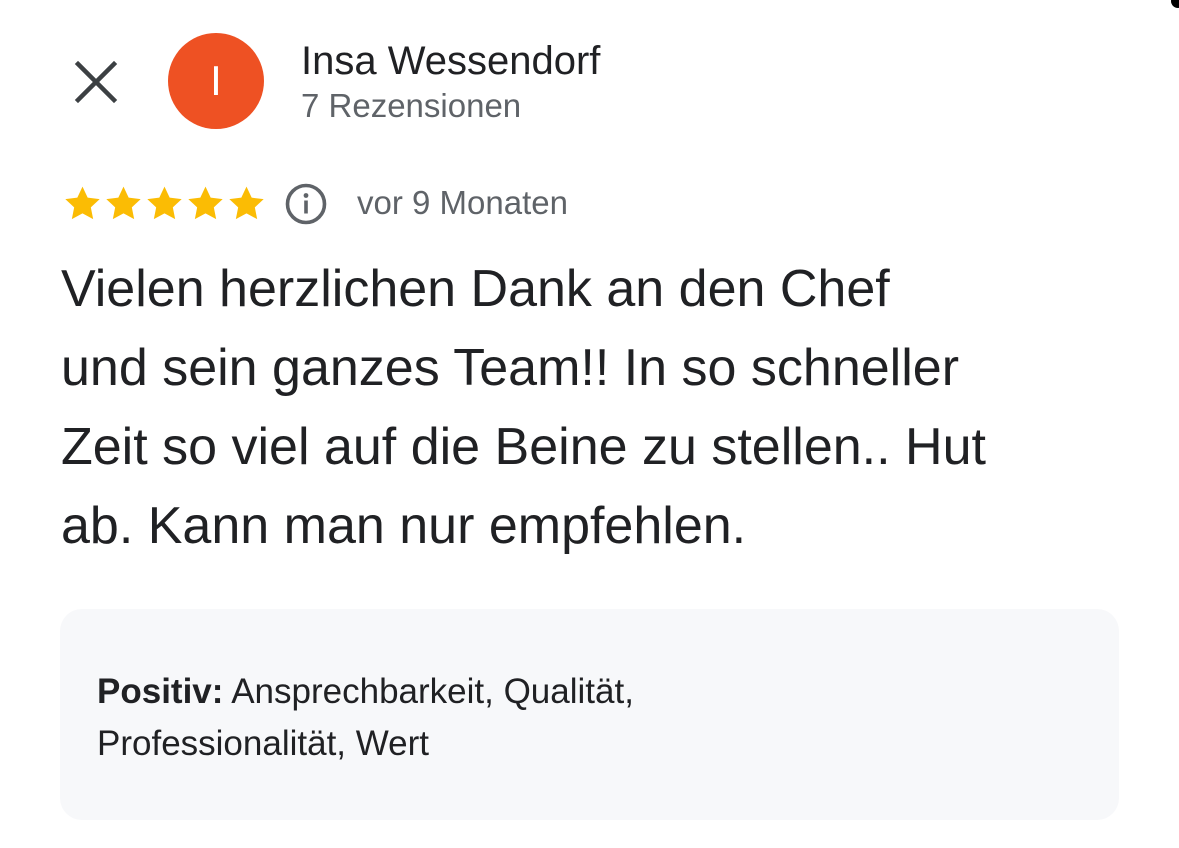 The width and height of the screenshot is (1179, 848). I want to click on review-text-line: Vielen herzlichen Dank an den Chef, so click(475, 289).